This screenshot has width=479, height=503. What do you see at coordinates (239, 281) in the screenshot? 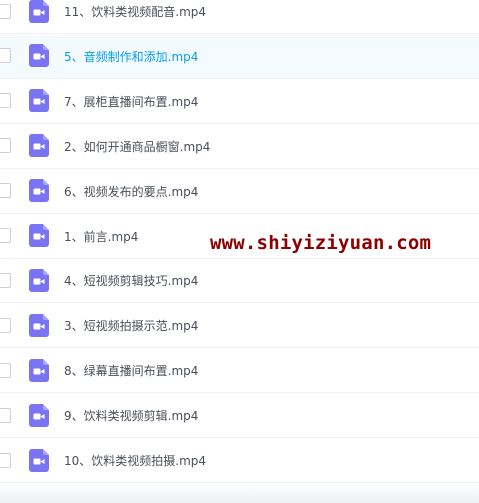
I see `file-row-7: 4、短视频剪辑技巧.mp4` at bounding box center [239, 281].